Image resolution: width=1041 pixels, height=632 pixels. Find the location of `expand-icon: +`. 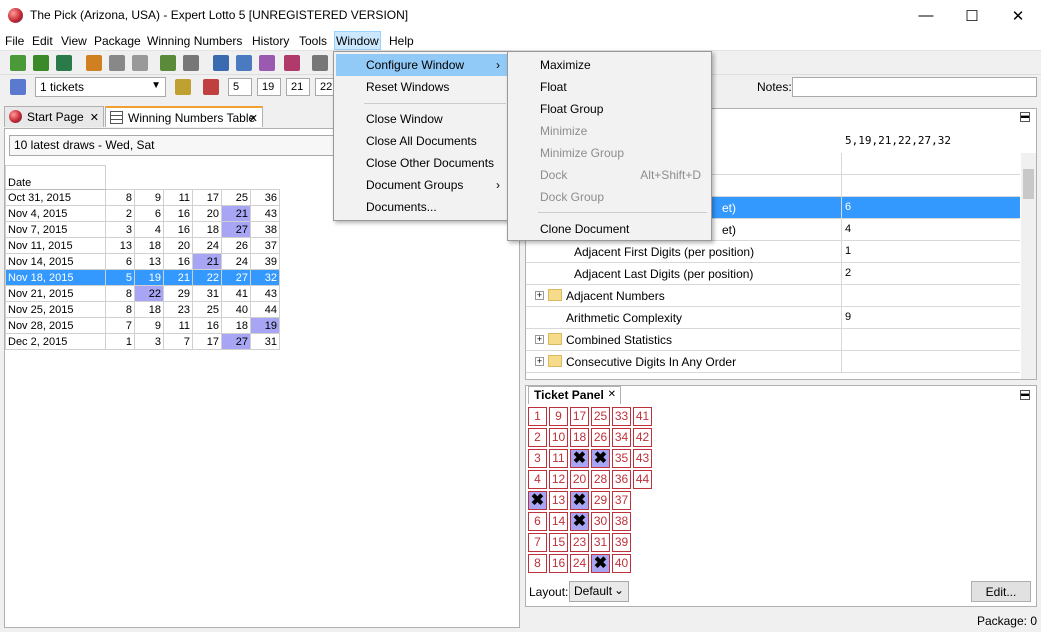

expand-icon: + is located at coordinates (539, 361).